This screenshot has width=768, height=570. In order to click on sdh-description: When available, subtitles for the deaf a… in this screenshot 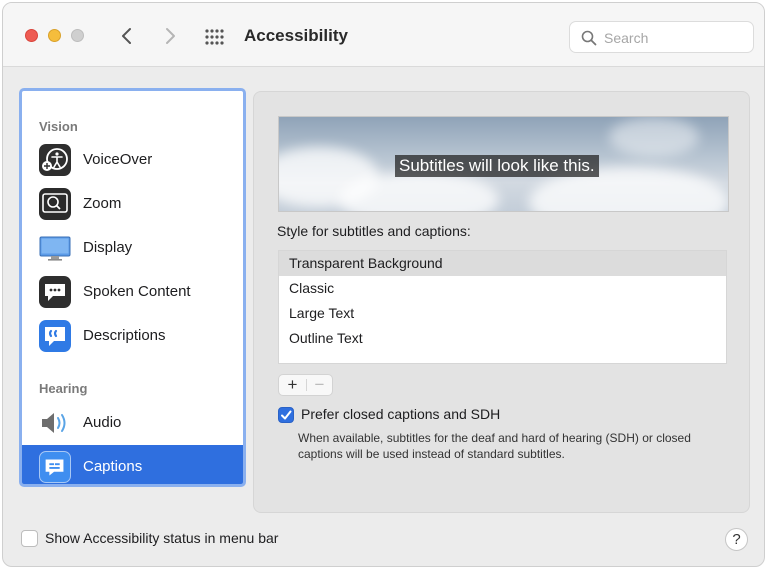, I will do `click(494, 446)`.